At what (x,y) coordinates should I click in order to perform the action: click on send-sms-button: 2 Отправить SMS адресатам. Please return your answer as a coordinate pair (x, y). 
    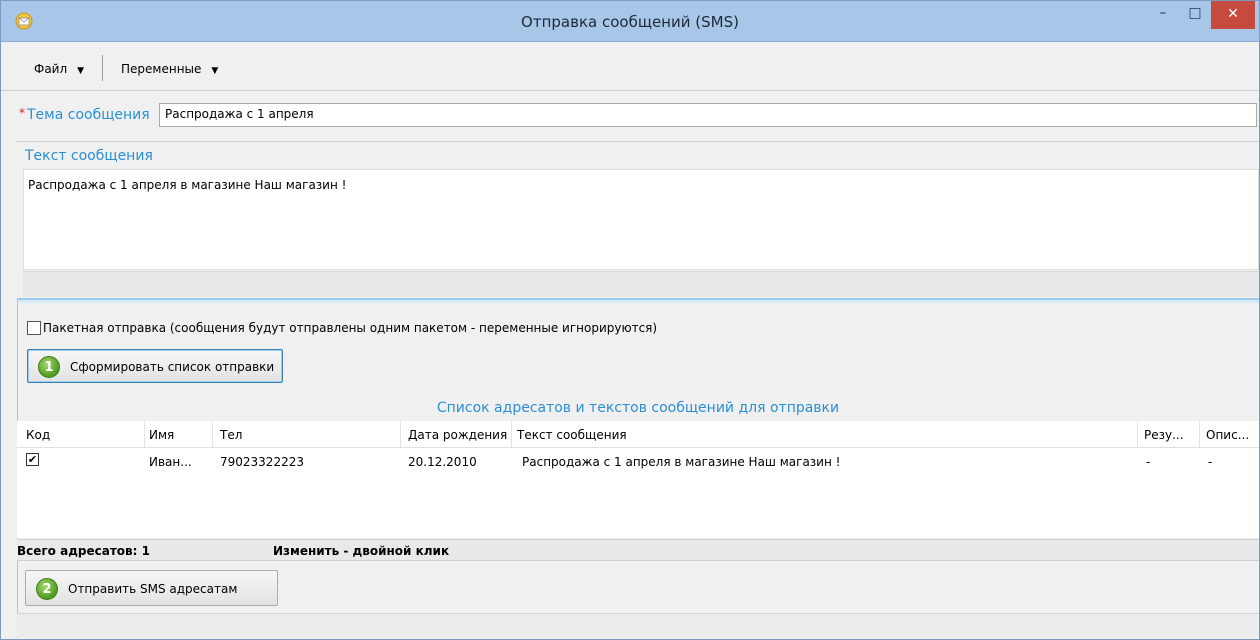
    Looking at the image, I should click on (151, 588).